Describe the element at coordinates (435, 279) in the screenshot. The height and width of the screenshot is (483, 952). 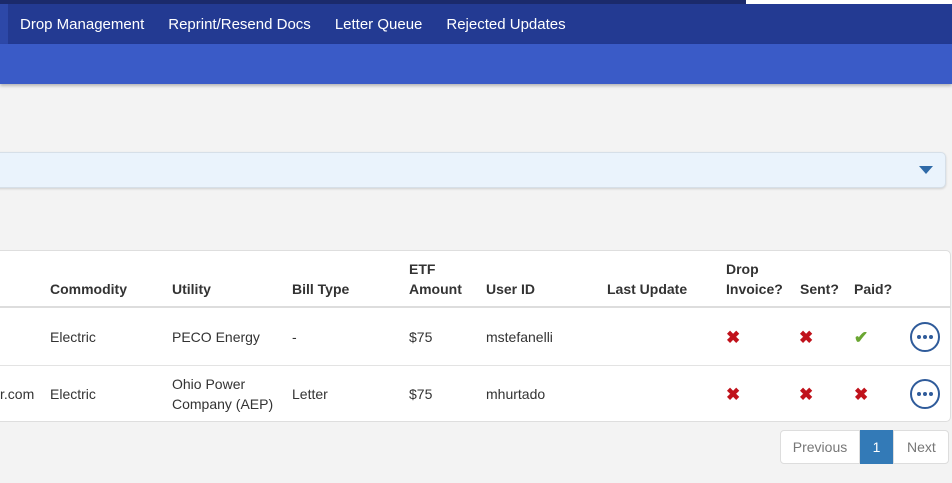
I see `header-etf-amount: ETF Amount` at that location.